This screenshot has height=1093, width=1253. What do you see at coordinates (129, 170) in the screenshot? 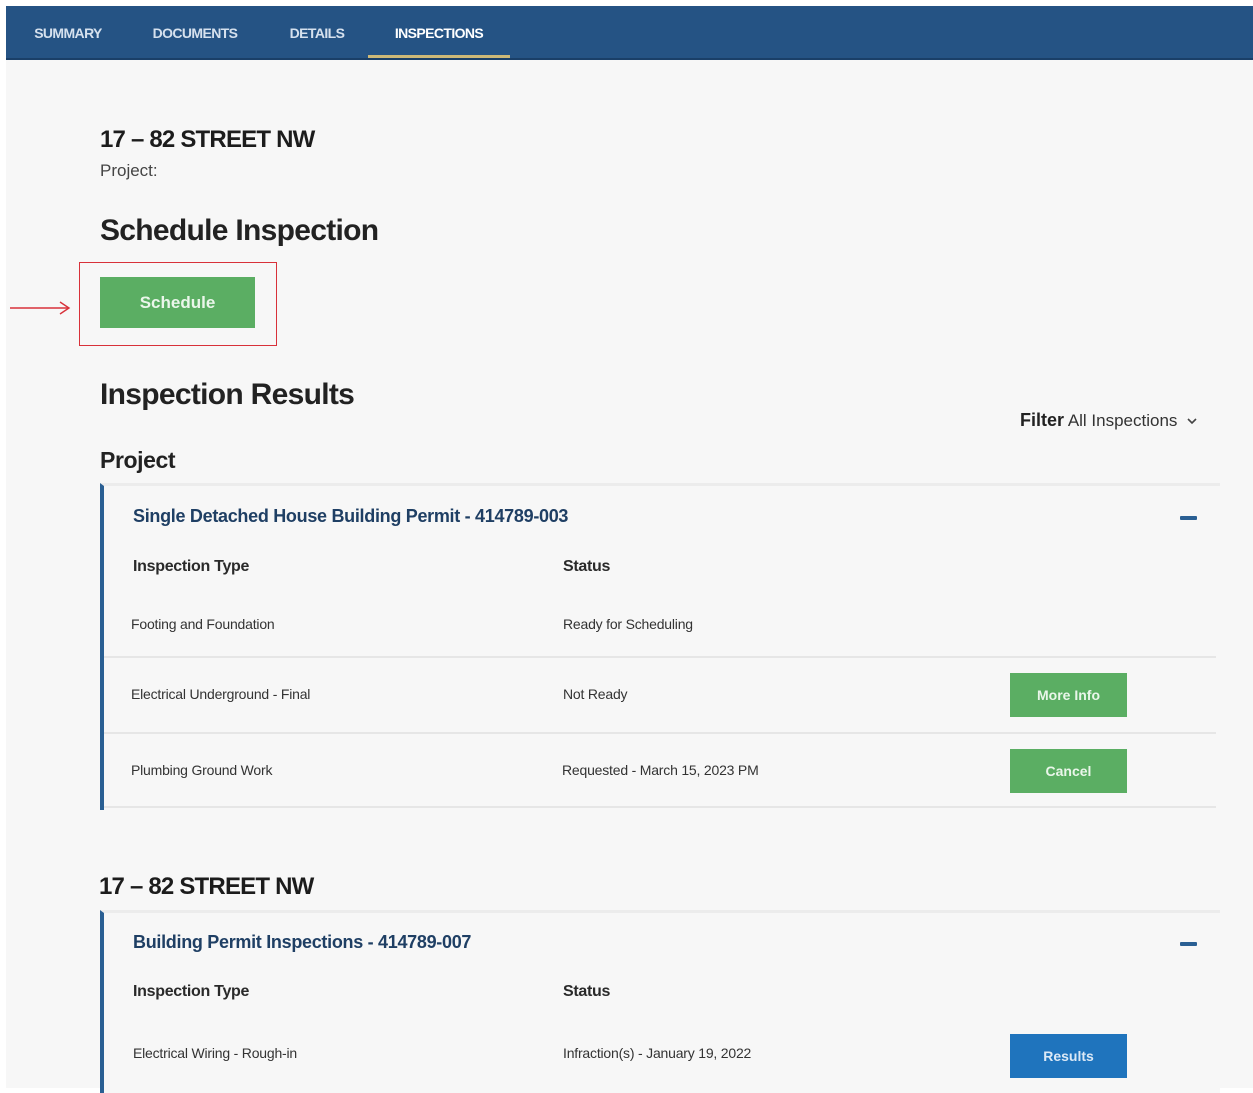
I see `project-label: Project:` at bounding box center [129, 170].